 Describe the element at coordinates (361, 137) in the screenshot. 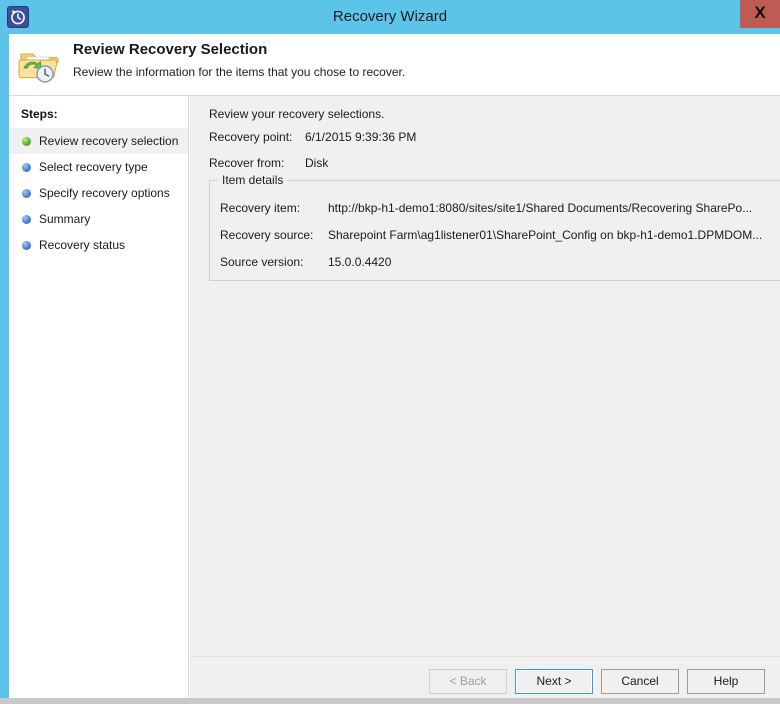

I see `recovery-point-value: 6/1/2015 9:39:36 PM` at that location.